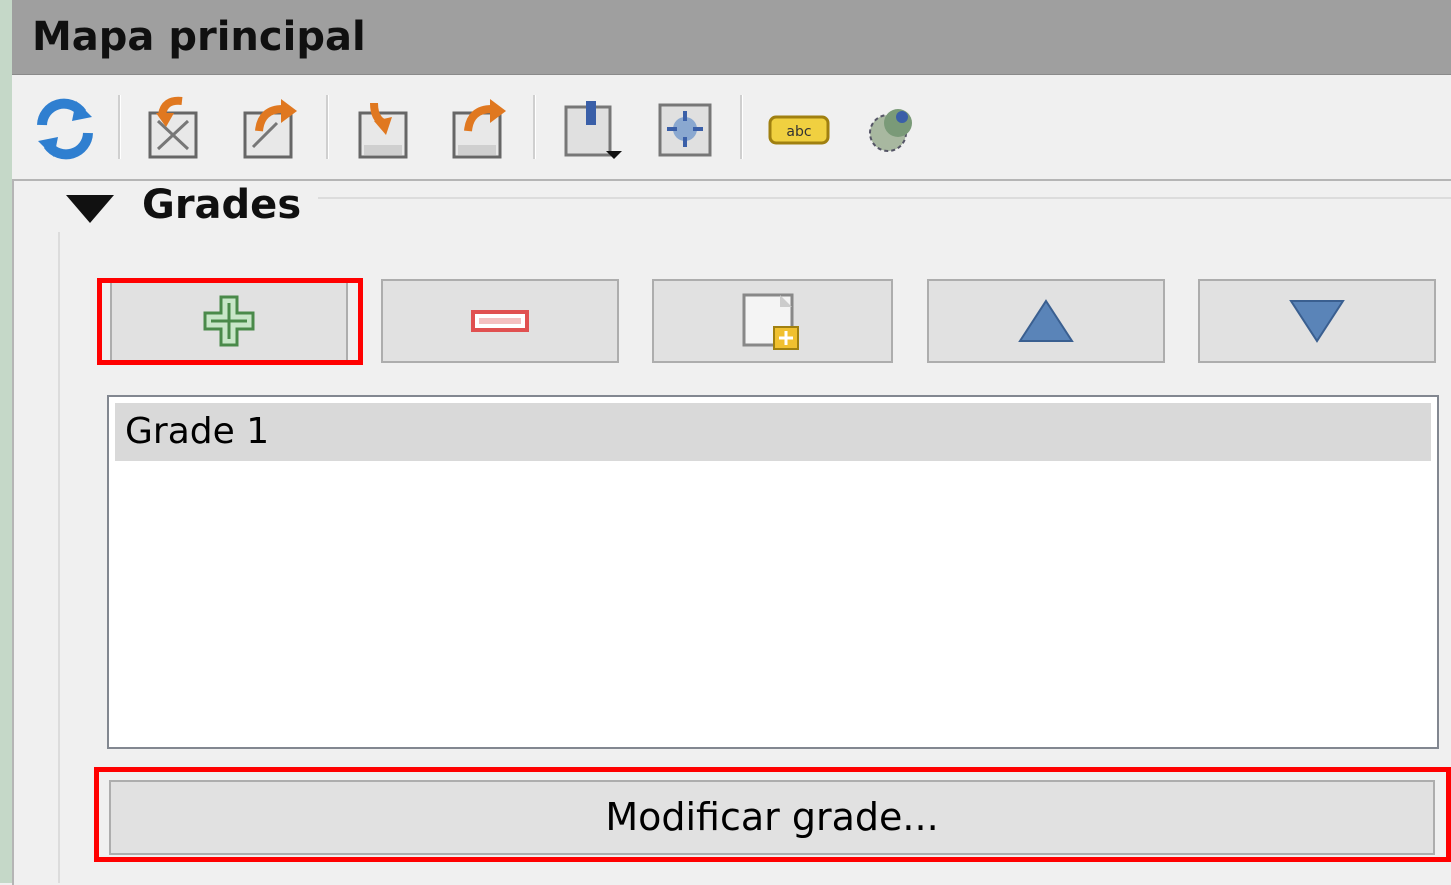 This screenshot has width=1451, height=885. Describe the element at coordinates (385, 128) in the screenshot. I see `lower-item-icon` at that location.